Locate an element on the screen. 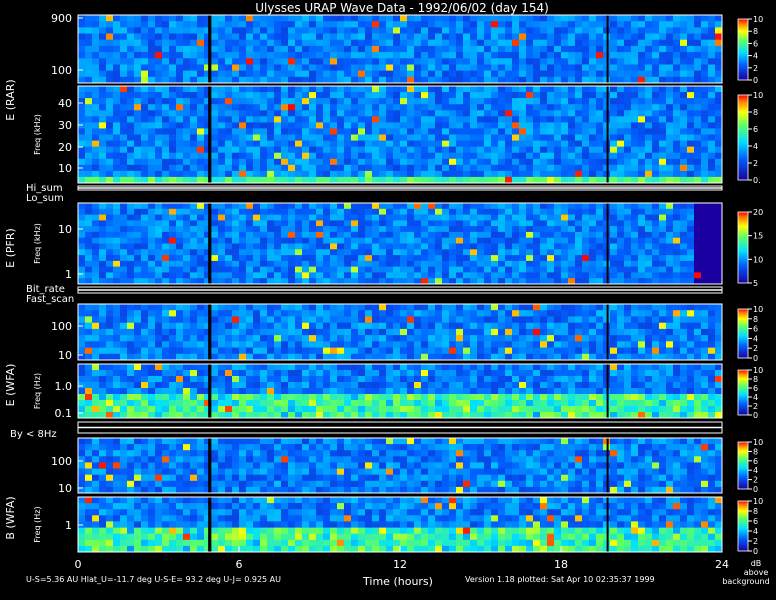 The width and height of the screenshot is (776, 600). data-gap is located at coordinates (210, 332).